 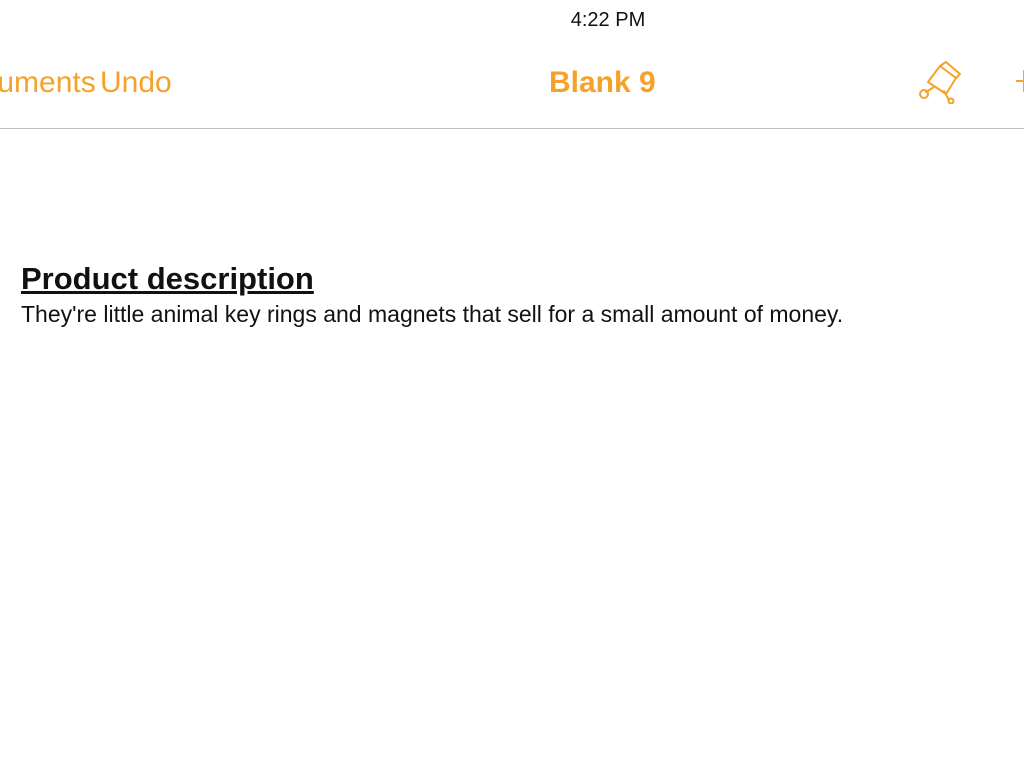 I want to click on plus-icon, so click(x=1020, y=81).